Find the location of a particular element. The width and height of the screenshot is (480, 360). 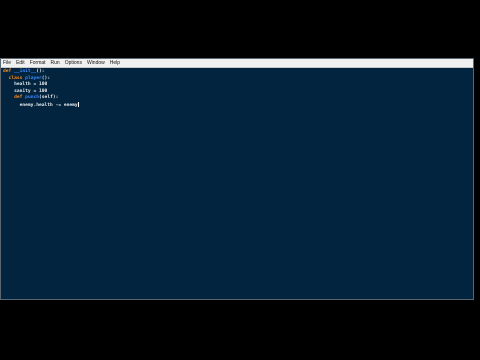

menu-window: Window is located at coordinates (96, 63).